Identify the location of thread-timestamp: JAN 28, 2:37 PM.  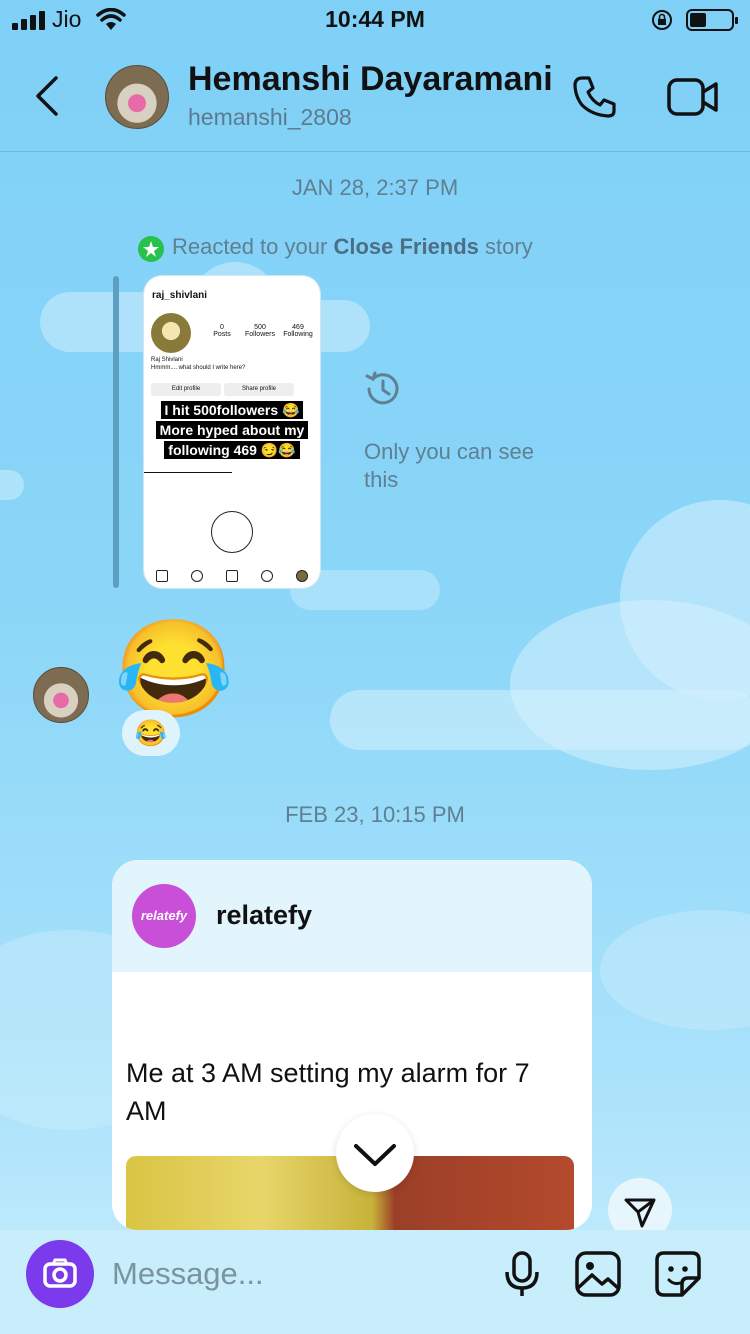
(375, 187).